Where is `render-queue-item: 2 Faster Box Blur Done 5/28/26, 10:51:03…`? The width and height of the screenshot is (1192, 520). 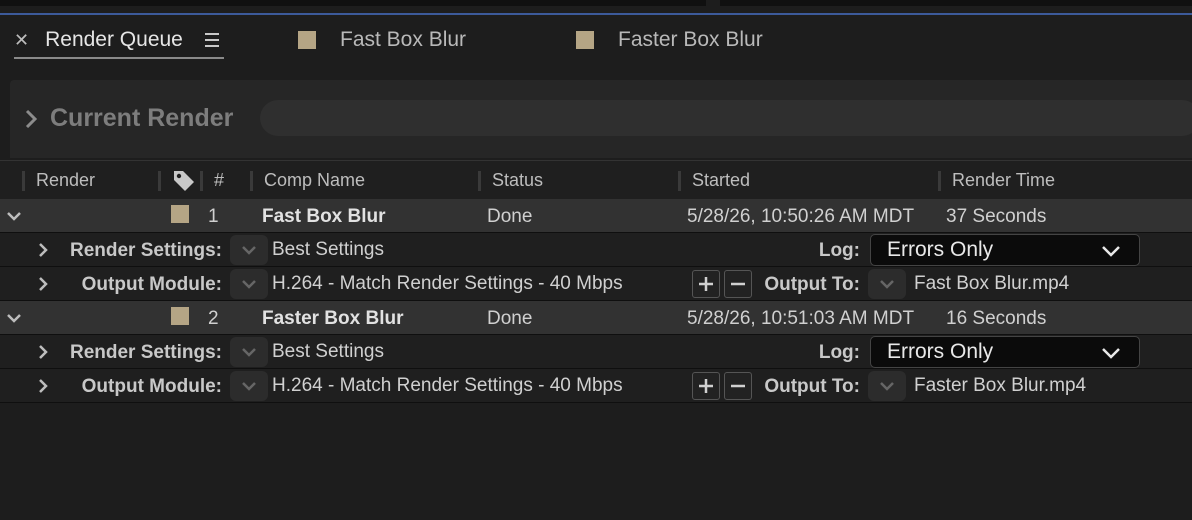 render-queue-item: 2 Faster Box Blur Done 5/28/26, 10:51:03… is located at coordinates (596, 318).